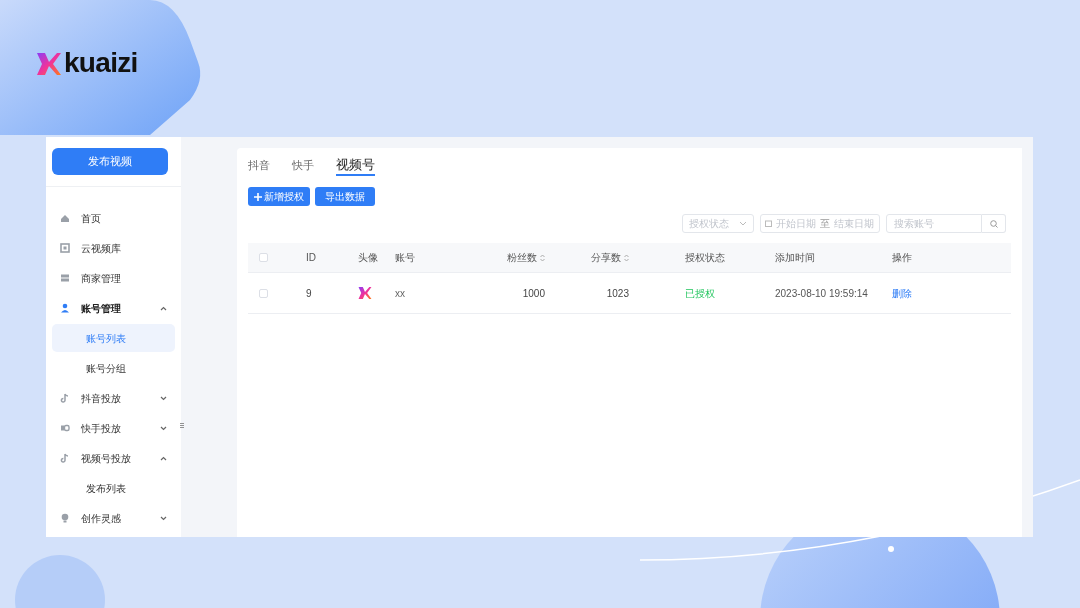 This screenshot has width=1080, height=608. I want to click on table-cell-text: 2023-08-10 19:59:14, so click(821, 293).